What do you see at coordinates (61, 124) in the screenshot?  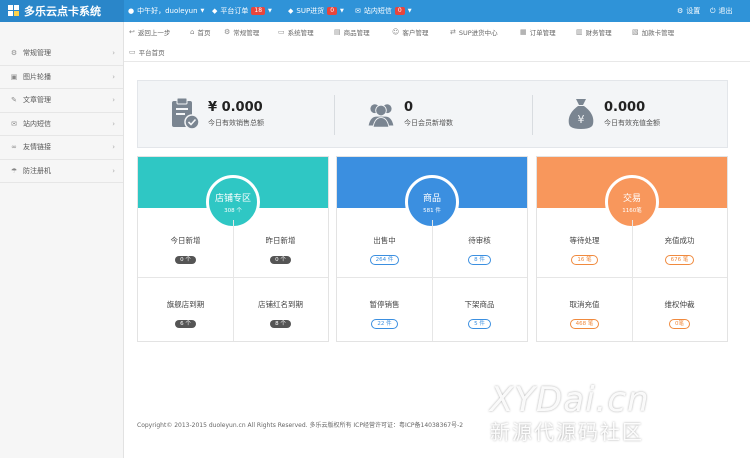 I see `sidebar-item-messages: ✉ 站内短信 ›` at bounding box center [61, 124].